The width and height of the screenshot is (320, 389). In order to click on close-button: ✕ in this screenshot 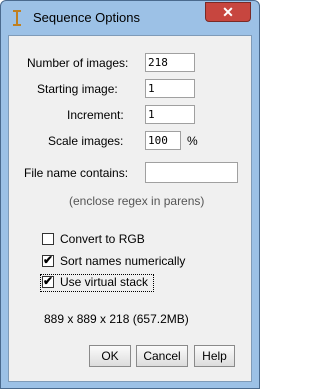, I will do `click(228, 12)`.